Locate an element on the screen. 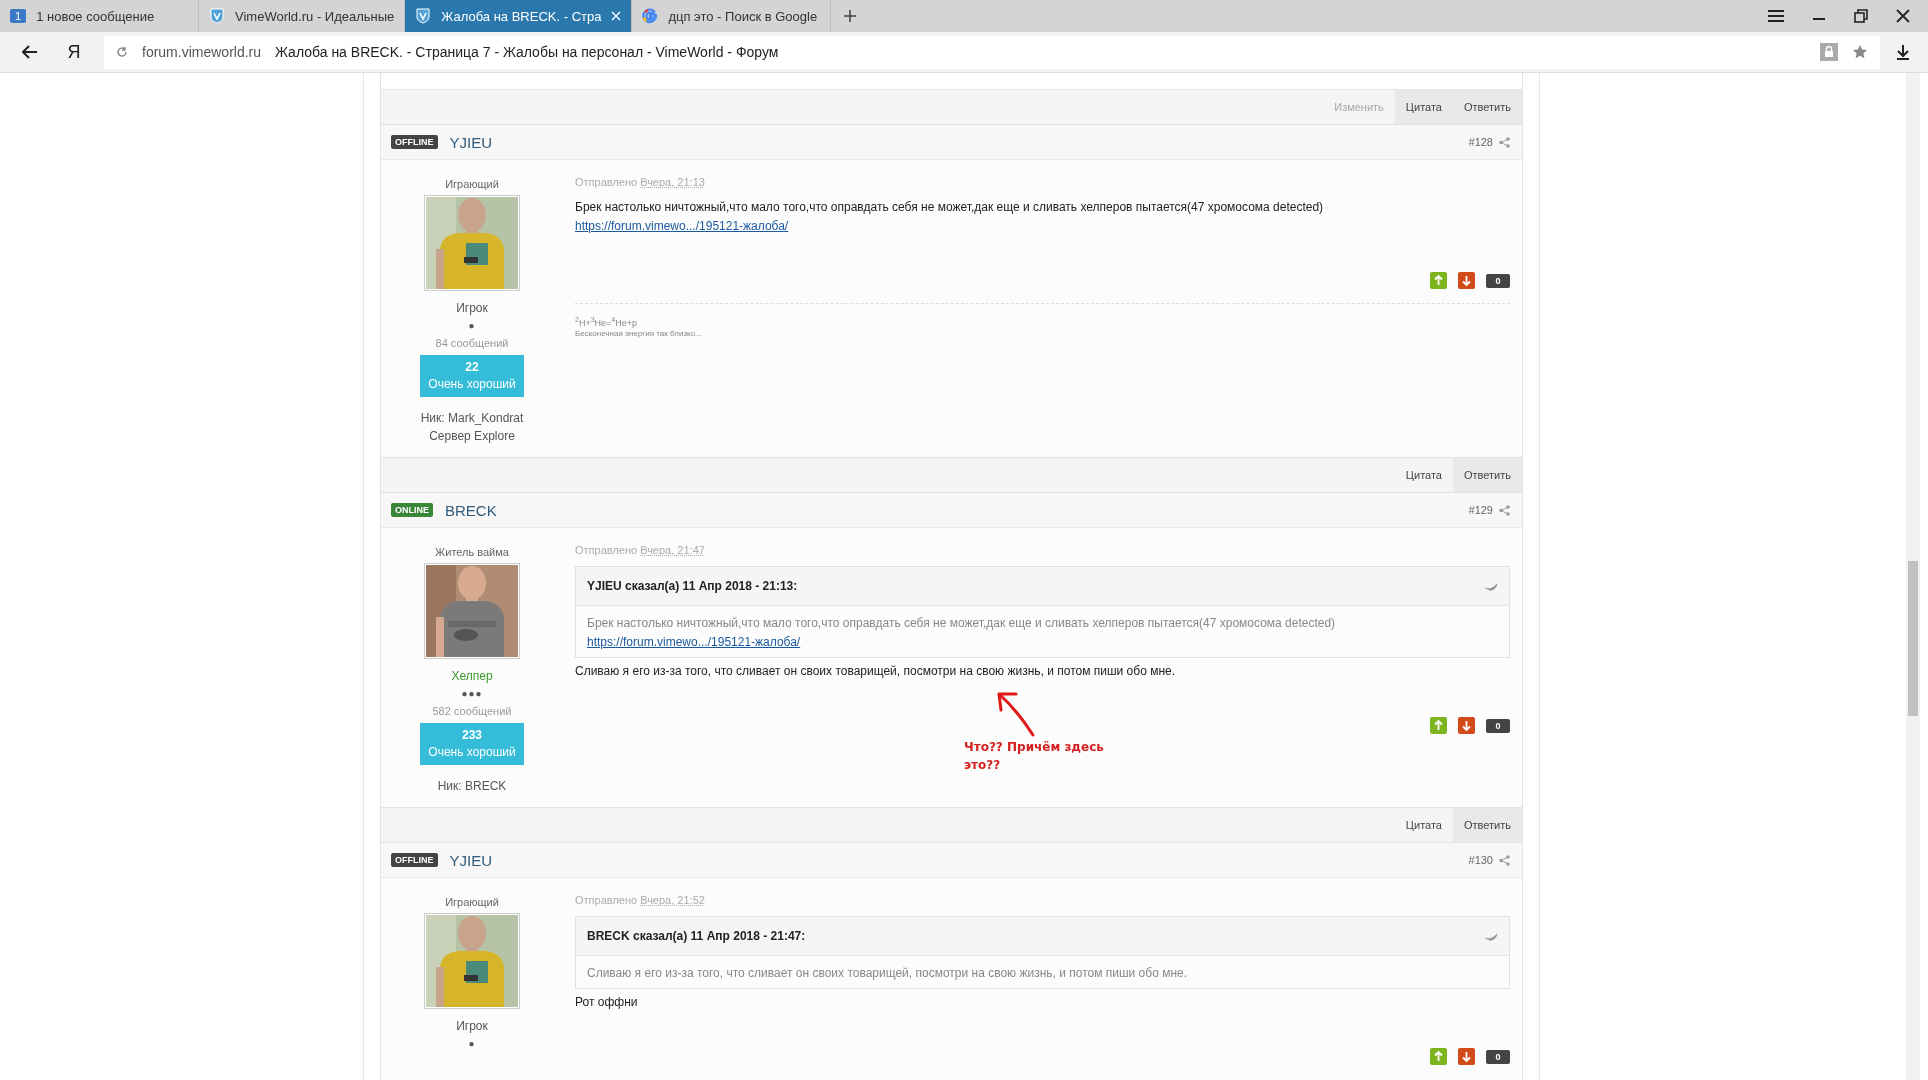 This screenshot has height=1080, width=1928. address-bar: forum.vimeworld.ru Жалоба на BRECK. - Страница 7 - Жалобы на персонал - VimeWorld - Форум is located at coordinates (992, 52).